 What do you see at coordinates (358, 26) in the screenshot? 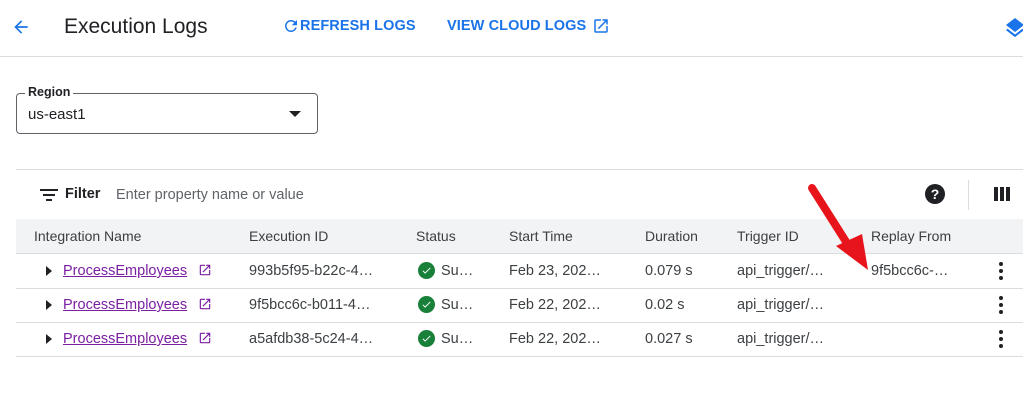
I see `refresh-logs-label: REFRESH LOGS` at bounding box center [358, 26].